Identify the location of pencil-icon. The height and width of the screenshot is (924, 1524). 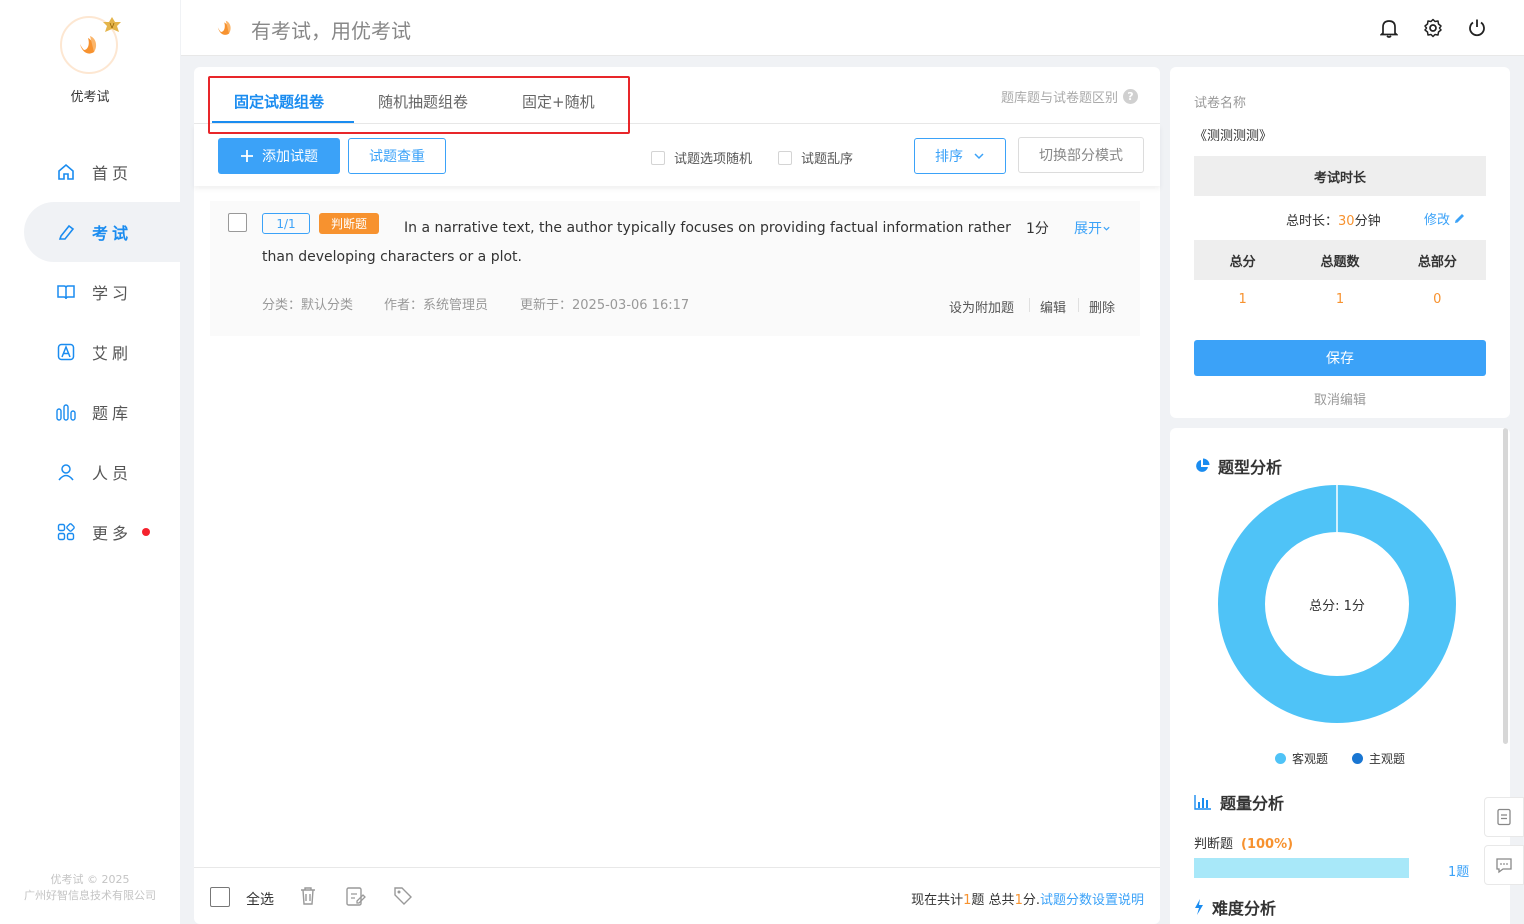
(1460, 218).